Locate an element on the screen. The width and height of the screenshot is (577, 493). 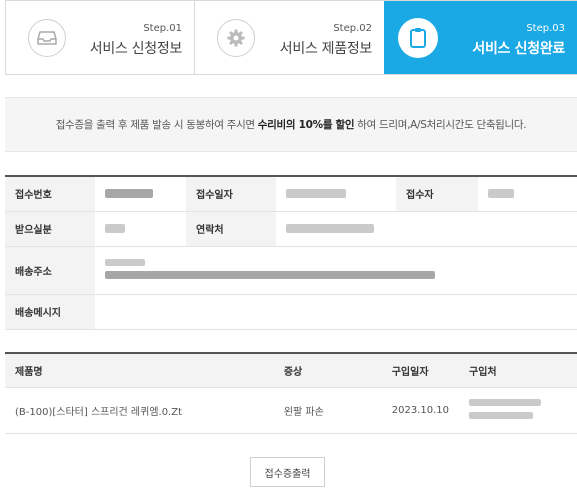
message-value is located at coordinates (336, 312).